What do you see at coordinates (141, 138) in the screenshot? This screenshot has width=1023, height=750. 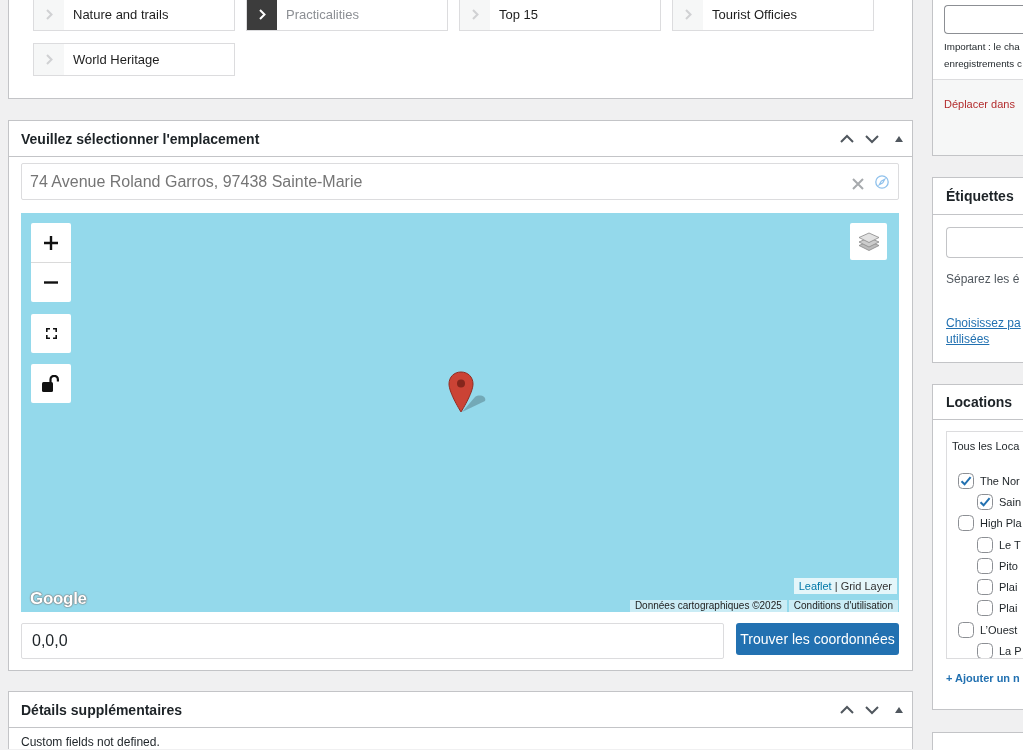 I see `panel-title: Veuillez sélectionner l'emplacement` at bounding box center [141, 138].